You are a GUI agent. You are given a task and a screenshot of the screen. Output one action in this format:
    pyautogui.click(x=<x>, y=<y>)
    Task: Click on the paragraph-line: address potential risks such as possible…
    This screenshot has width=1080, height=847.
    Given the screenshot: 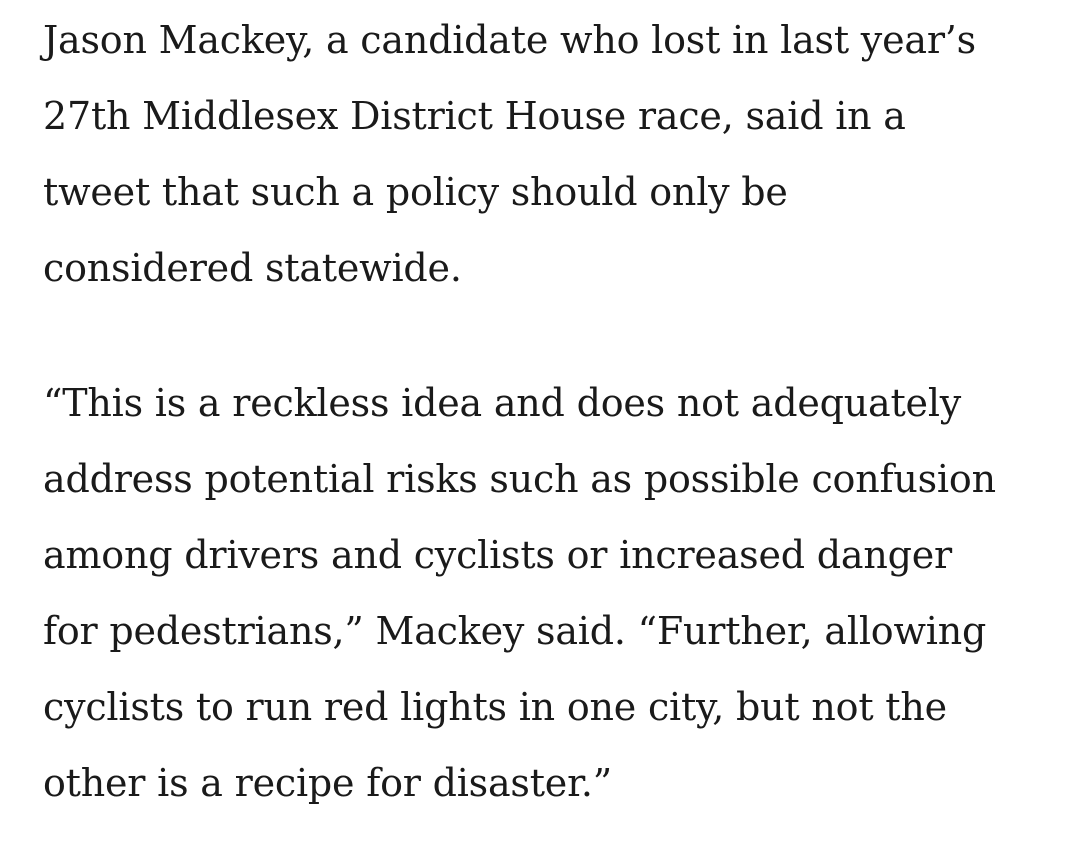 What is the action you would take?
    pyautogui.click(x=519, y=479)
    